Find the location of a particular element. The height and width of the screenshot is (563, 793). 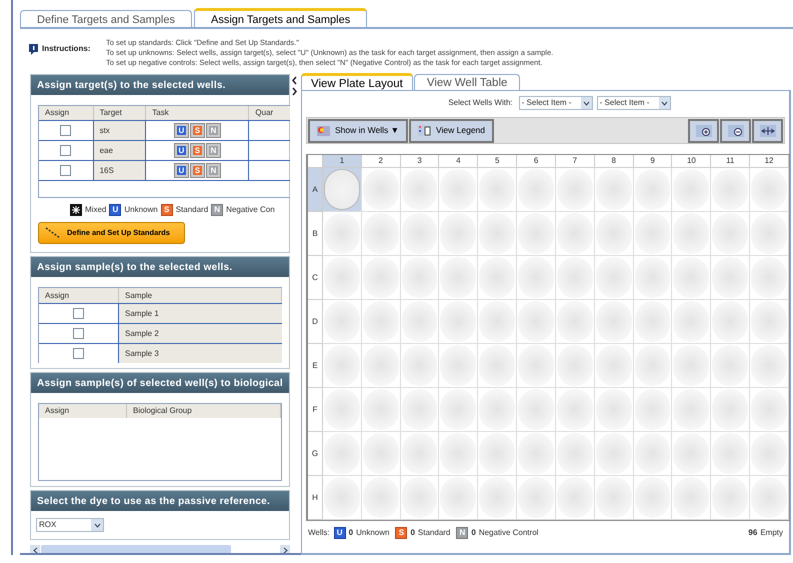

column-header: 1 is located at coordinates (342, 161).